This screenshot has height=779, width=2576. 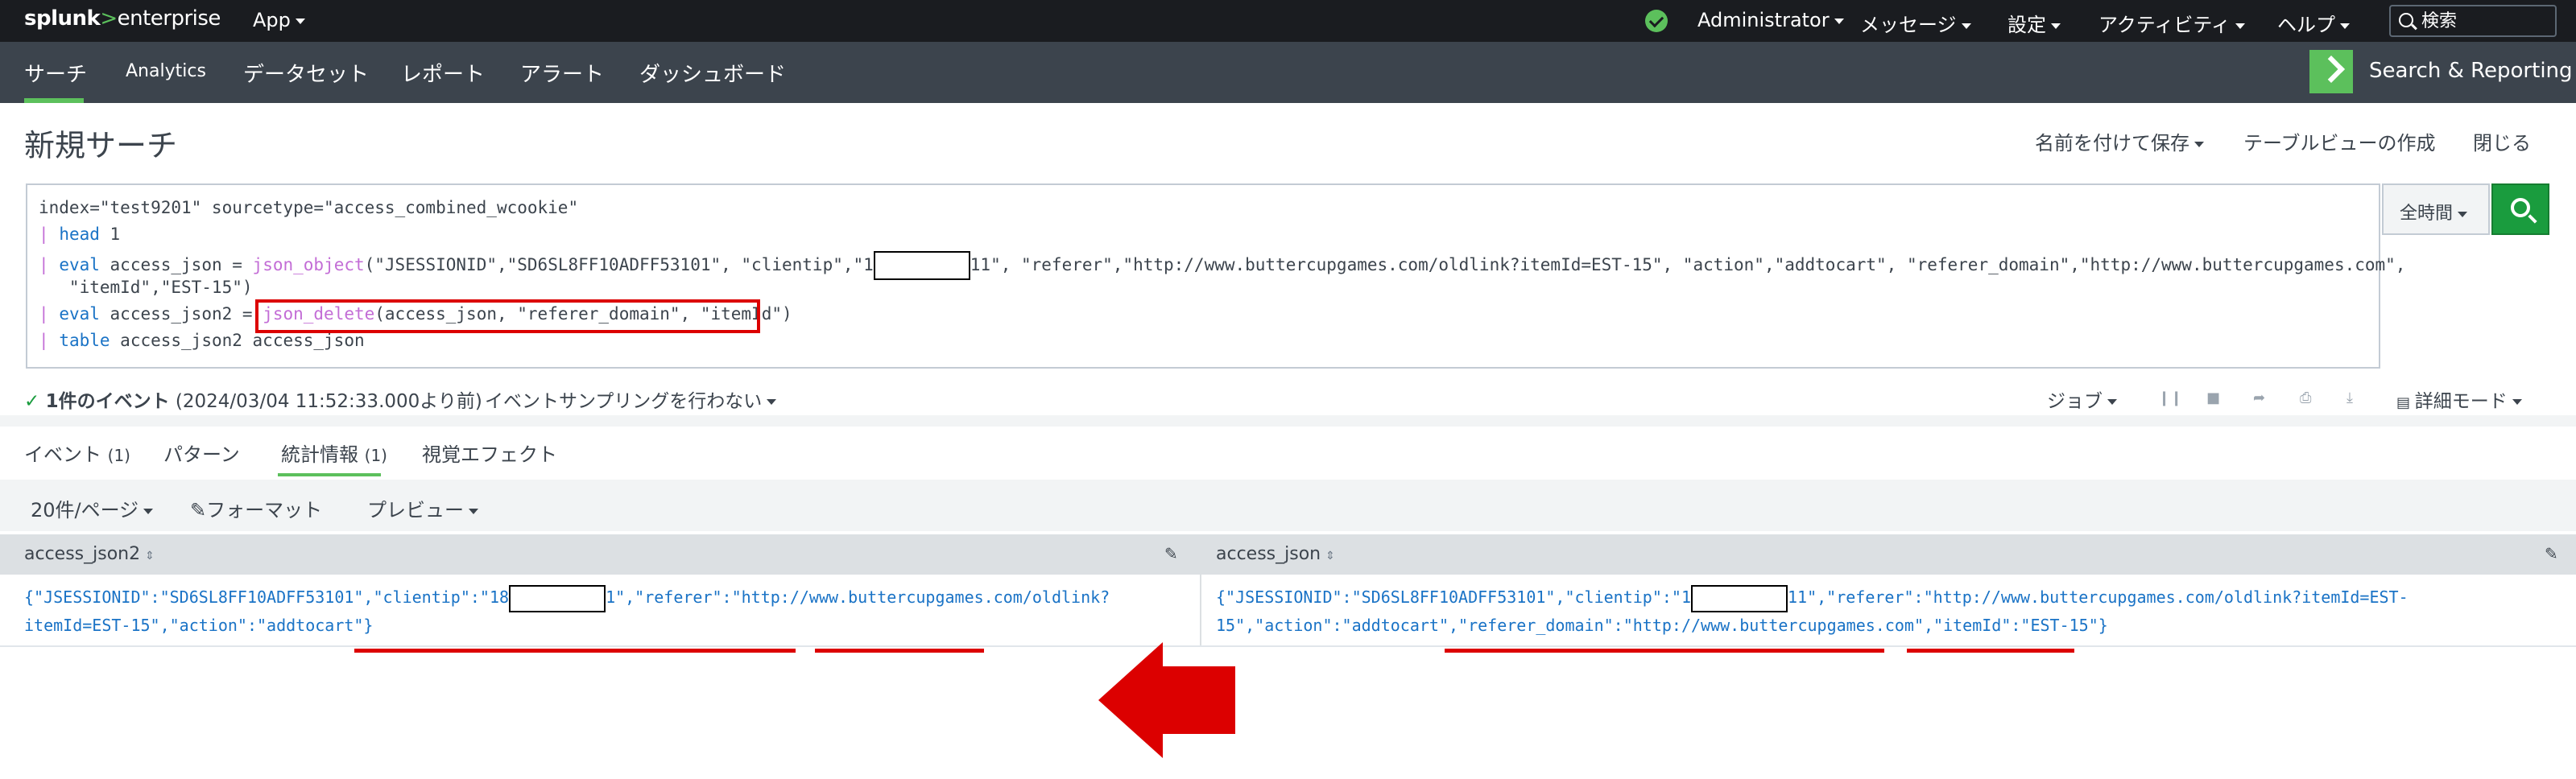 I want to click on pencil-icon: ✎, so click(x=199, y=510).